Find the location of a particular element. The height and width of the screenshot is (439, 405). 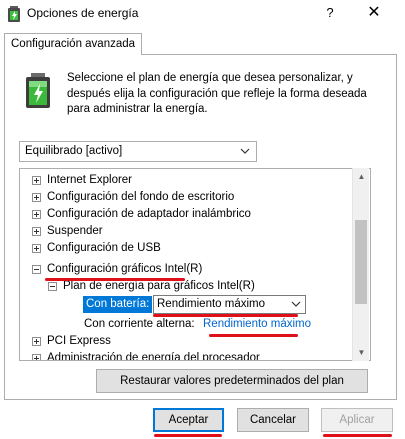

tree-item-label: Configuración de USB is located at coordinates (104, 248).